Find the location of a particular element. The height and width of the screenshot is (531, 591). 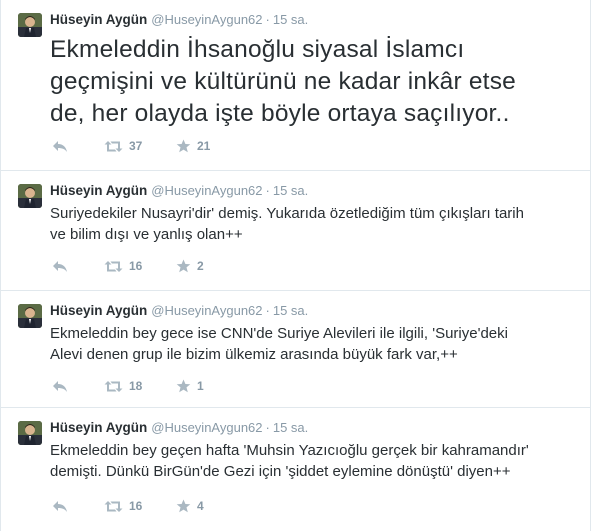

retweet-button: 18 is located at coordinates (123, 386).